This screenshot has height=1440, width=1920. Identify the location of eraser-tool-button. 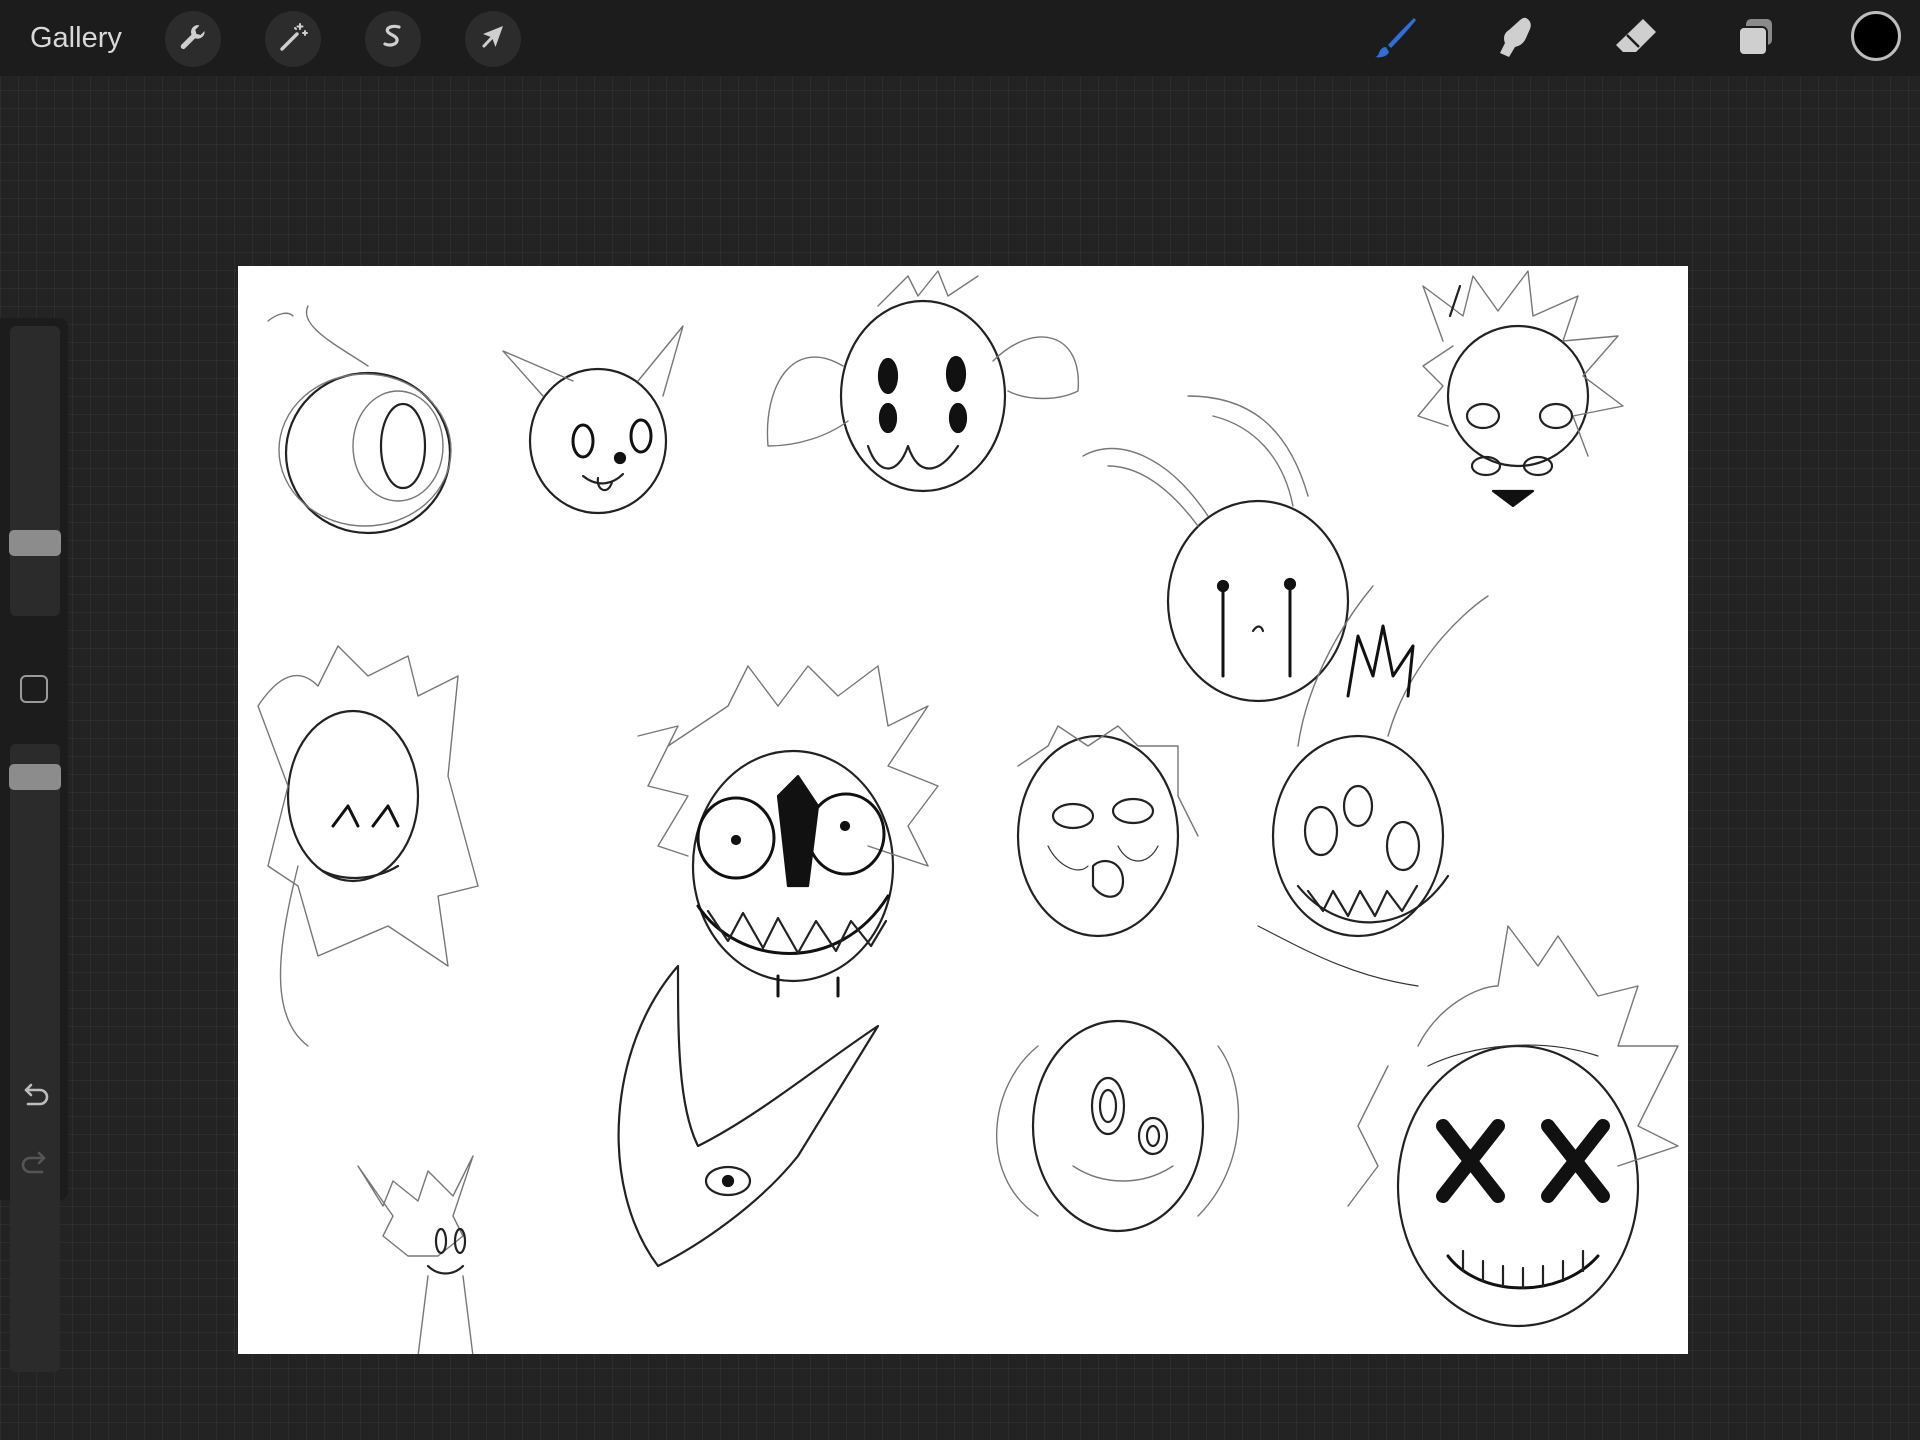
(1636, 40).